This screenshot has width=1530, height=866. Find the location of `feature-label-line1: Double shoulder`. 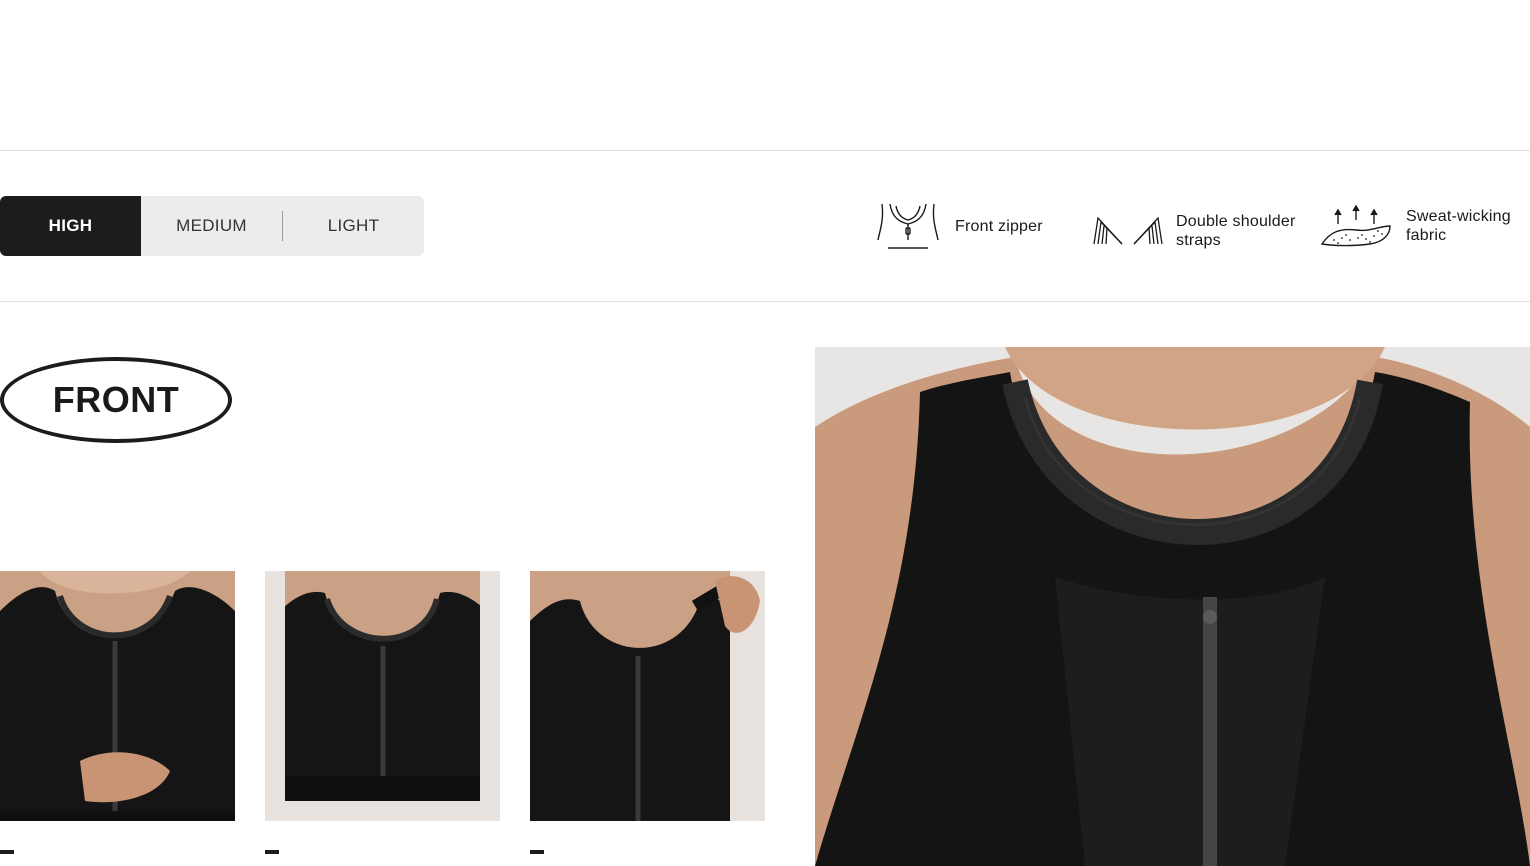

feature-label-line1: Double shoulder is located at coordinates (1236, 221).